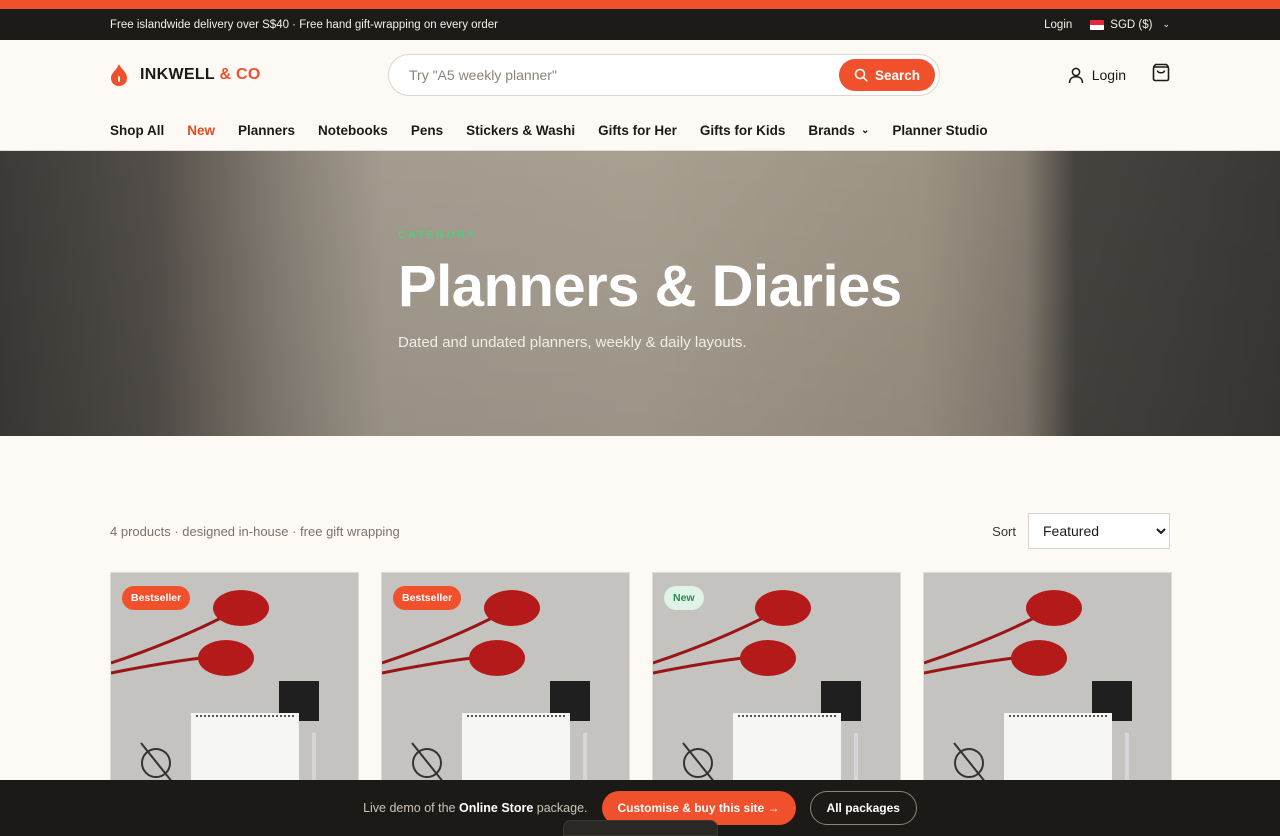 The image size is (1280, 836). What do you see at coordinates (119, 75) in the screenshot?
I see `flame-logo-icon` at bounding box center [119, 75].